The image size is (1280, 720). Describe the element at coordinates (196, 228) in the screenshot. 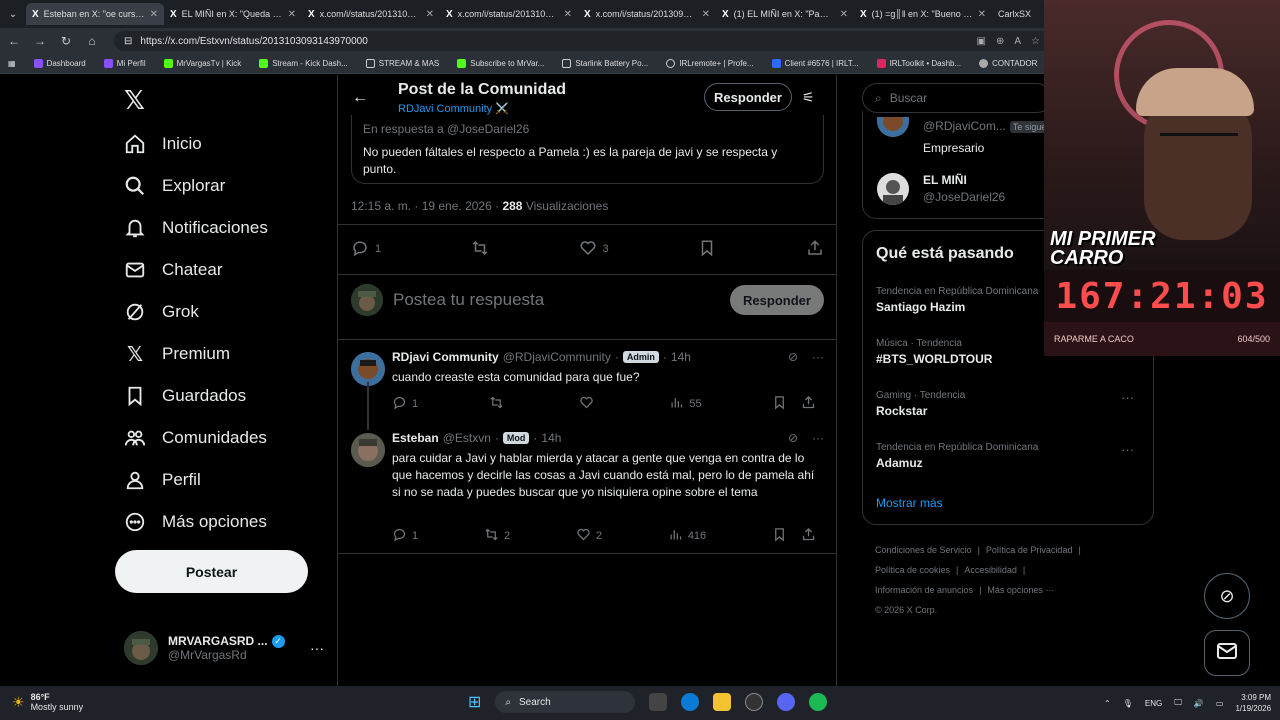

I see `nav-item-notificaciones: Notificaciones` at that location.